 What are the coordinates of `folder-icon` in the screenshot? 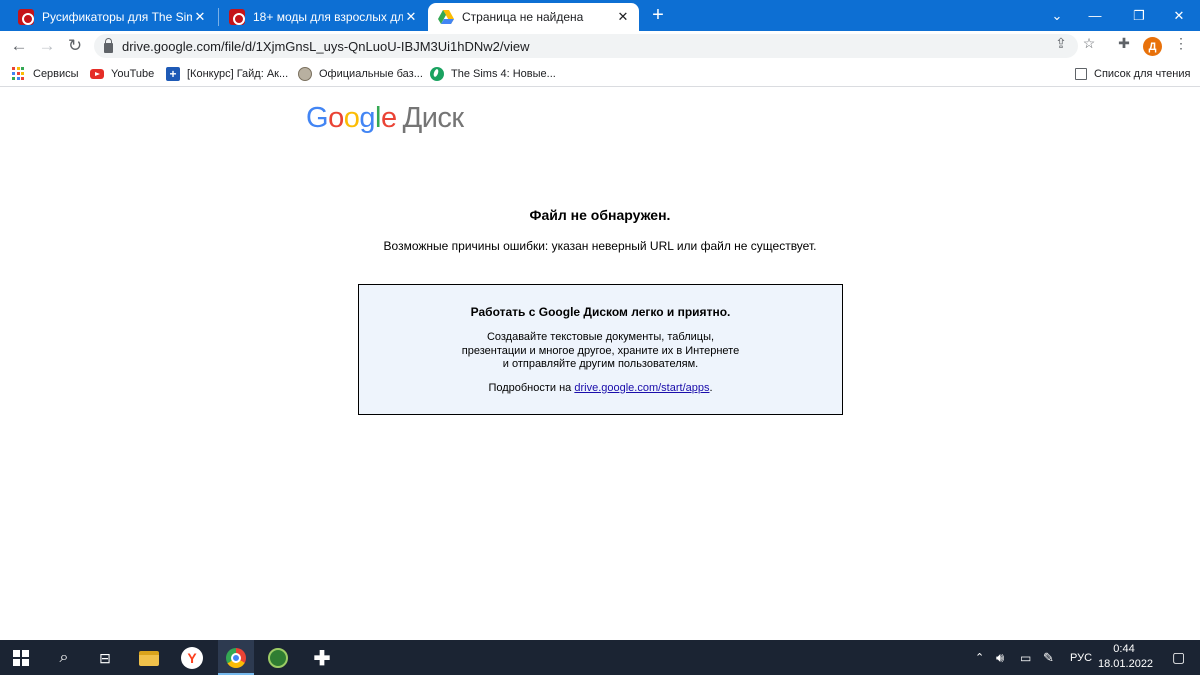 It's located at (149, 658).